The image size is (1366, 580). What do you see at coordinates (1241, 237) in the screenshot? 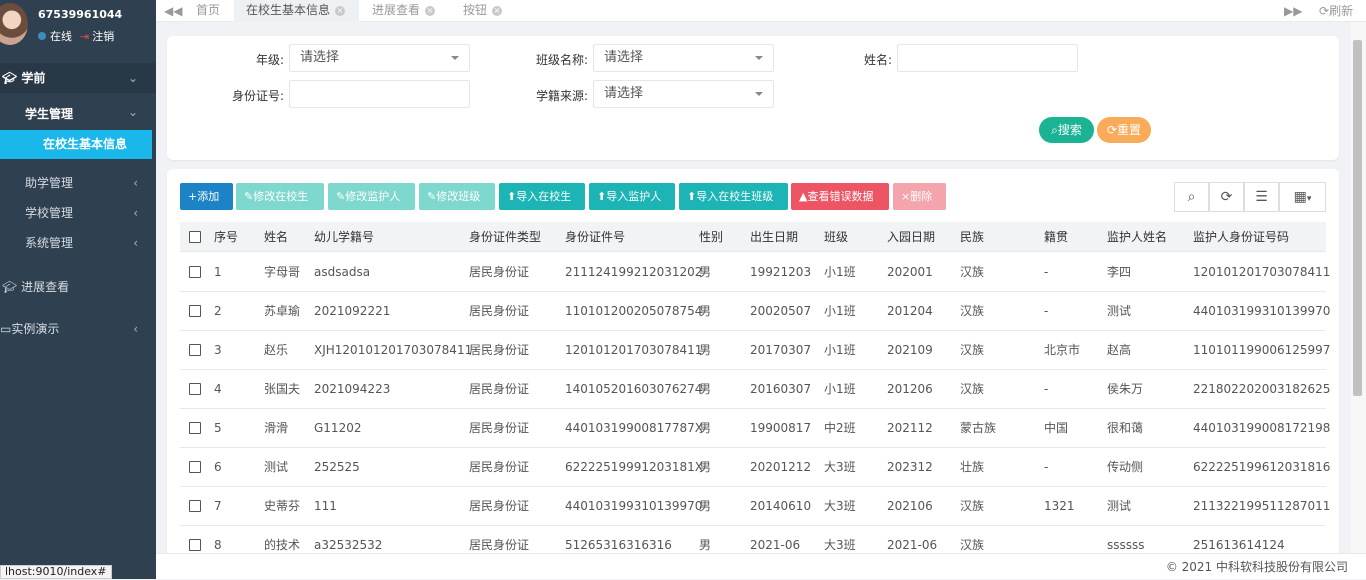
I see `col-header: 监护人身份证号码` at bounding box center [1241, 237].